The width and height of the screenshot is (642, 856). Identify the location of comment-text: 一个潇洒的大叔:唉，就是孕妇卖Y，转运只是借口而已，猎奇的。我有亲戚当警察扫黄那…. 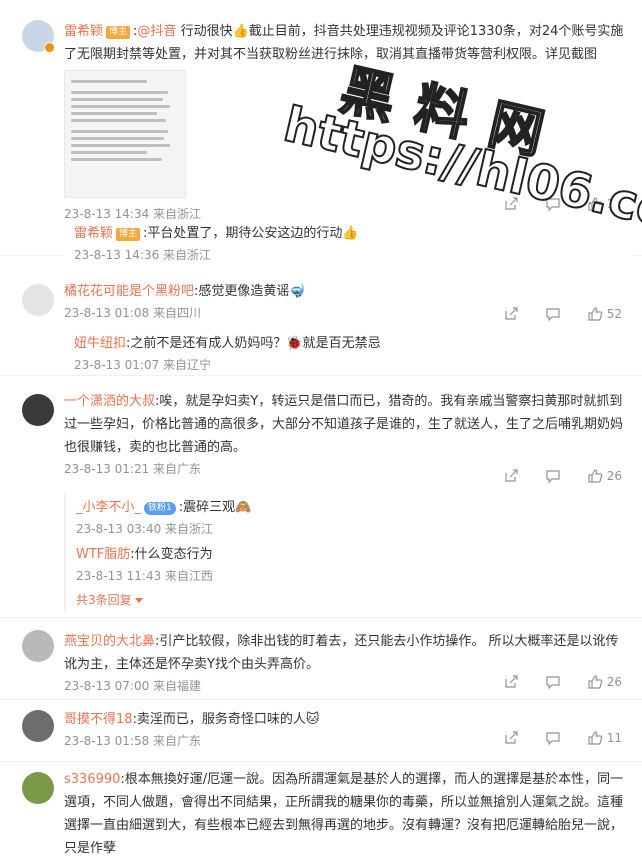
(348, 424).